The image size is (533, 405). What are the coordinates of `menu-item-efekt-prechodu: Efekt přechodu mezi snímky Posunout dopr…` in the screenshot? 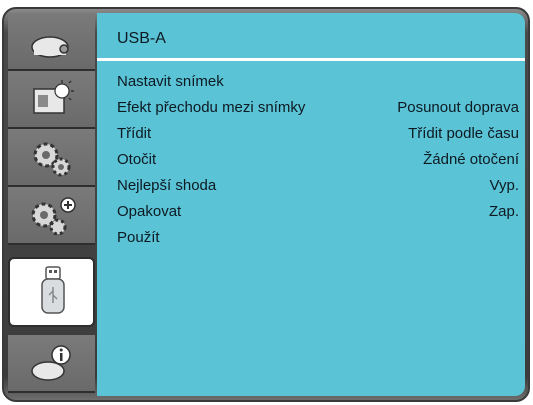 It's located at (311, 107).